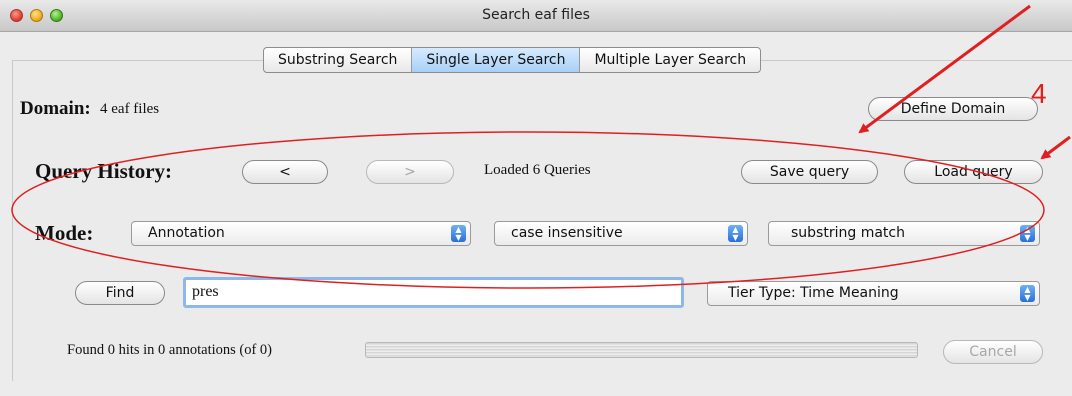  I want to click on domain-value: 4 eaf files, so click(130, 109).